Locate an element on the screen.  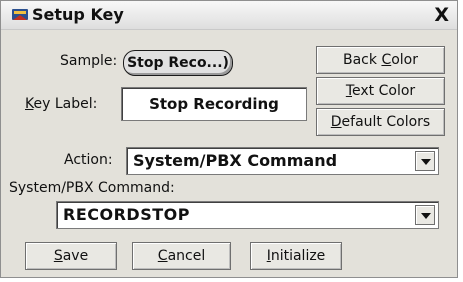
action-select-value: System/PBX Command is located at coordinates (235, 160).